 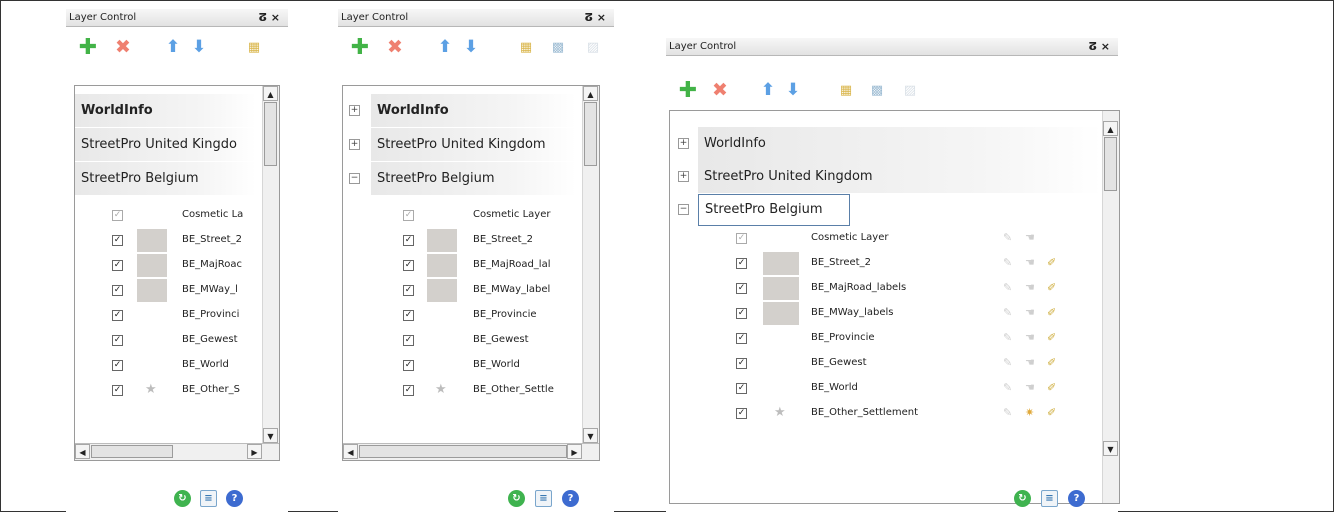 What do you see at coordinates (886, 363) in the screenshot?
I see `layer-row: ✓ BE_Gewest ✎ ☚ ✐` at bounding box center [886, 363].